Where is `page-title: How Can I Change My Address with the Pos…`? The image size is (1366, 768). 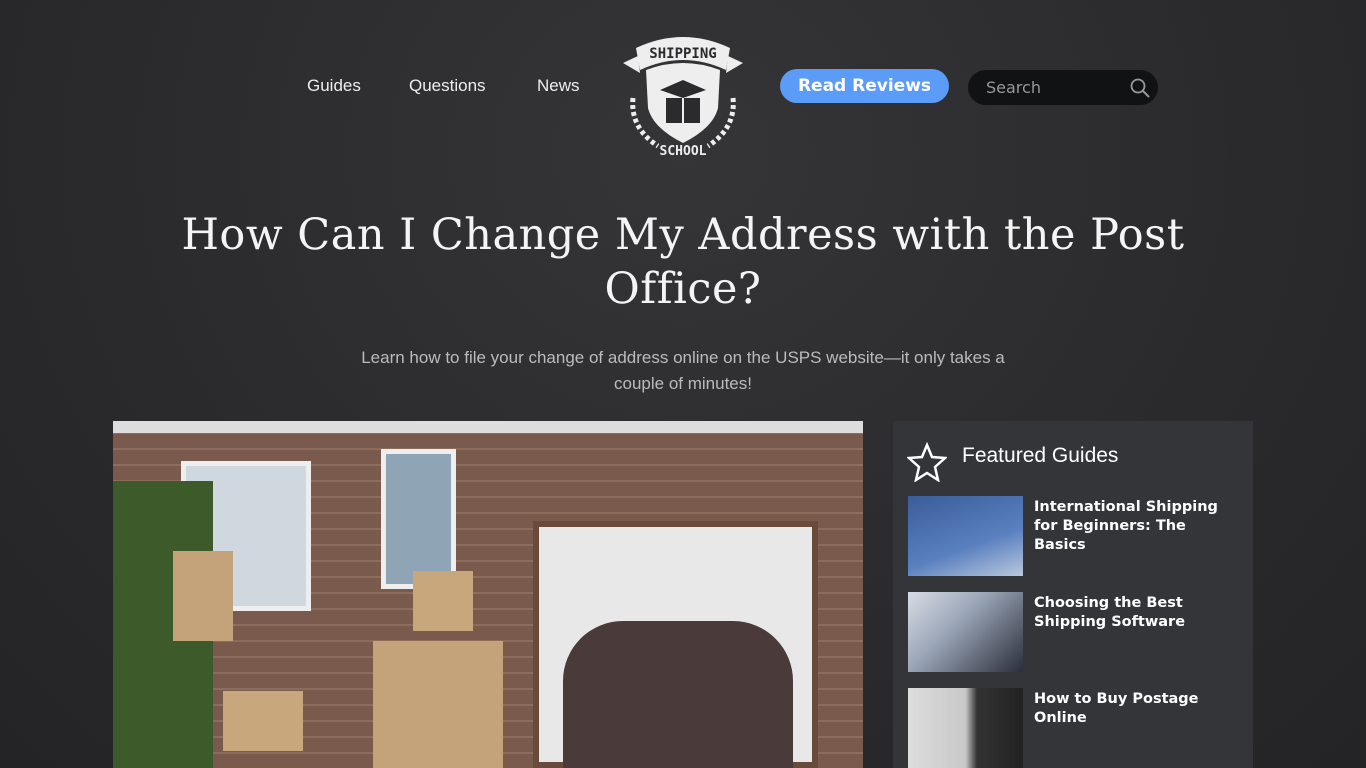
page-title: How Can I Change My Address with the Pos… is located at coordinates (683, 262).